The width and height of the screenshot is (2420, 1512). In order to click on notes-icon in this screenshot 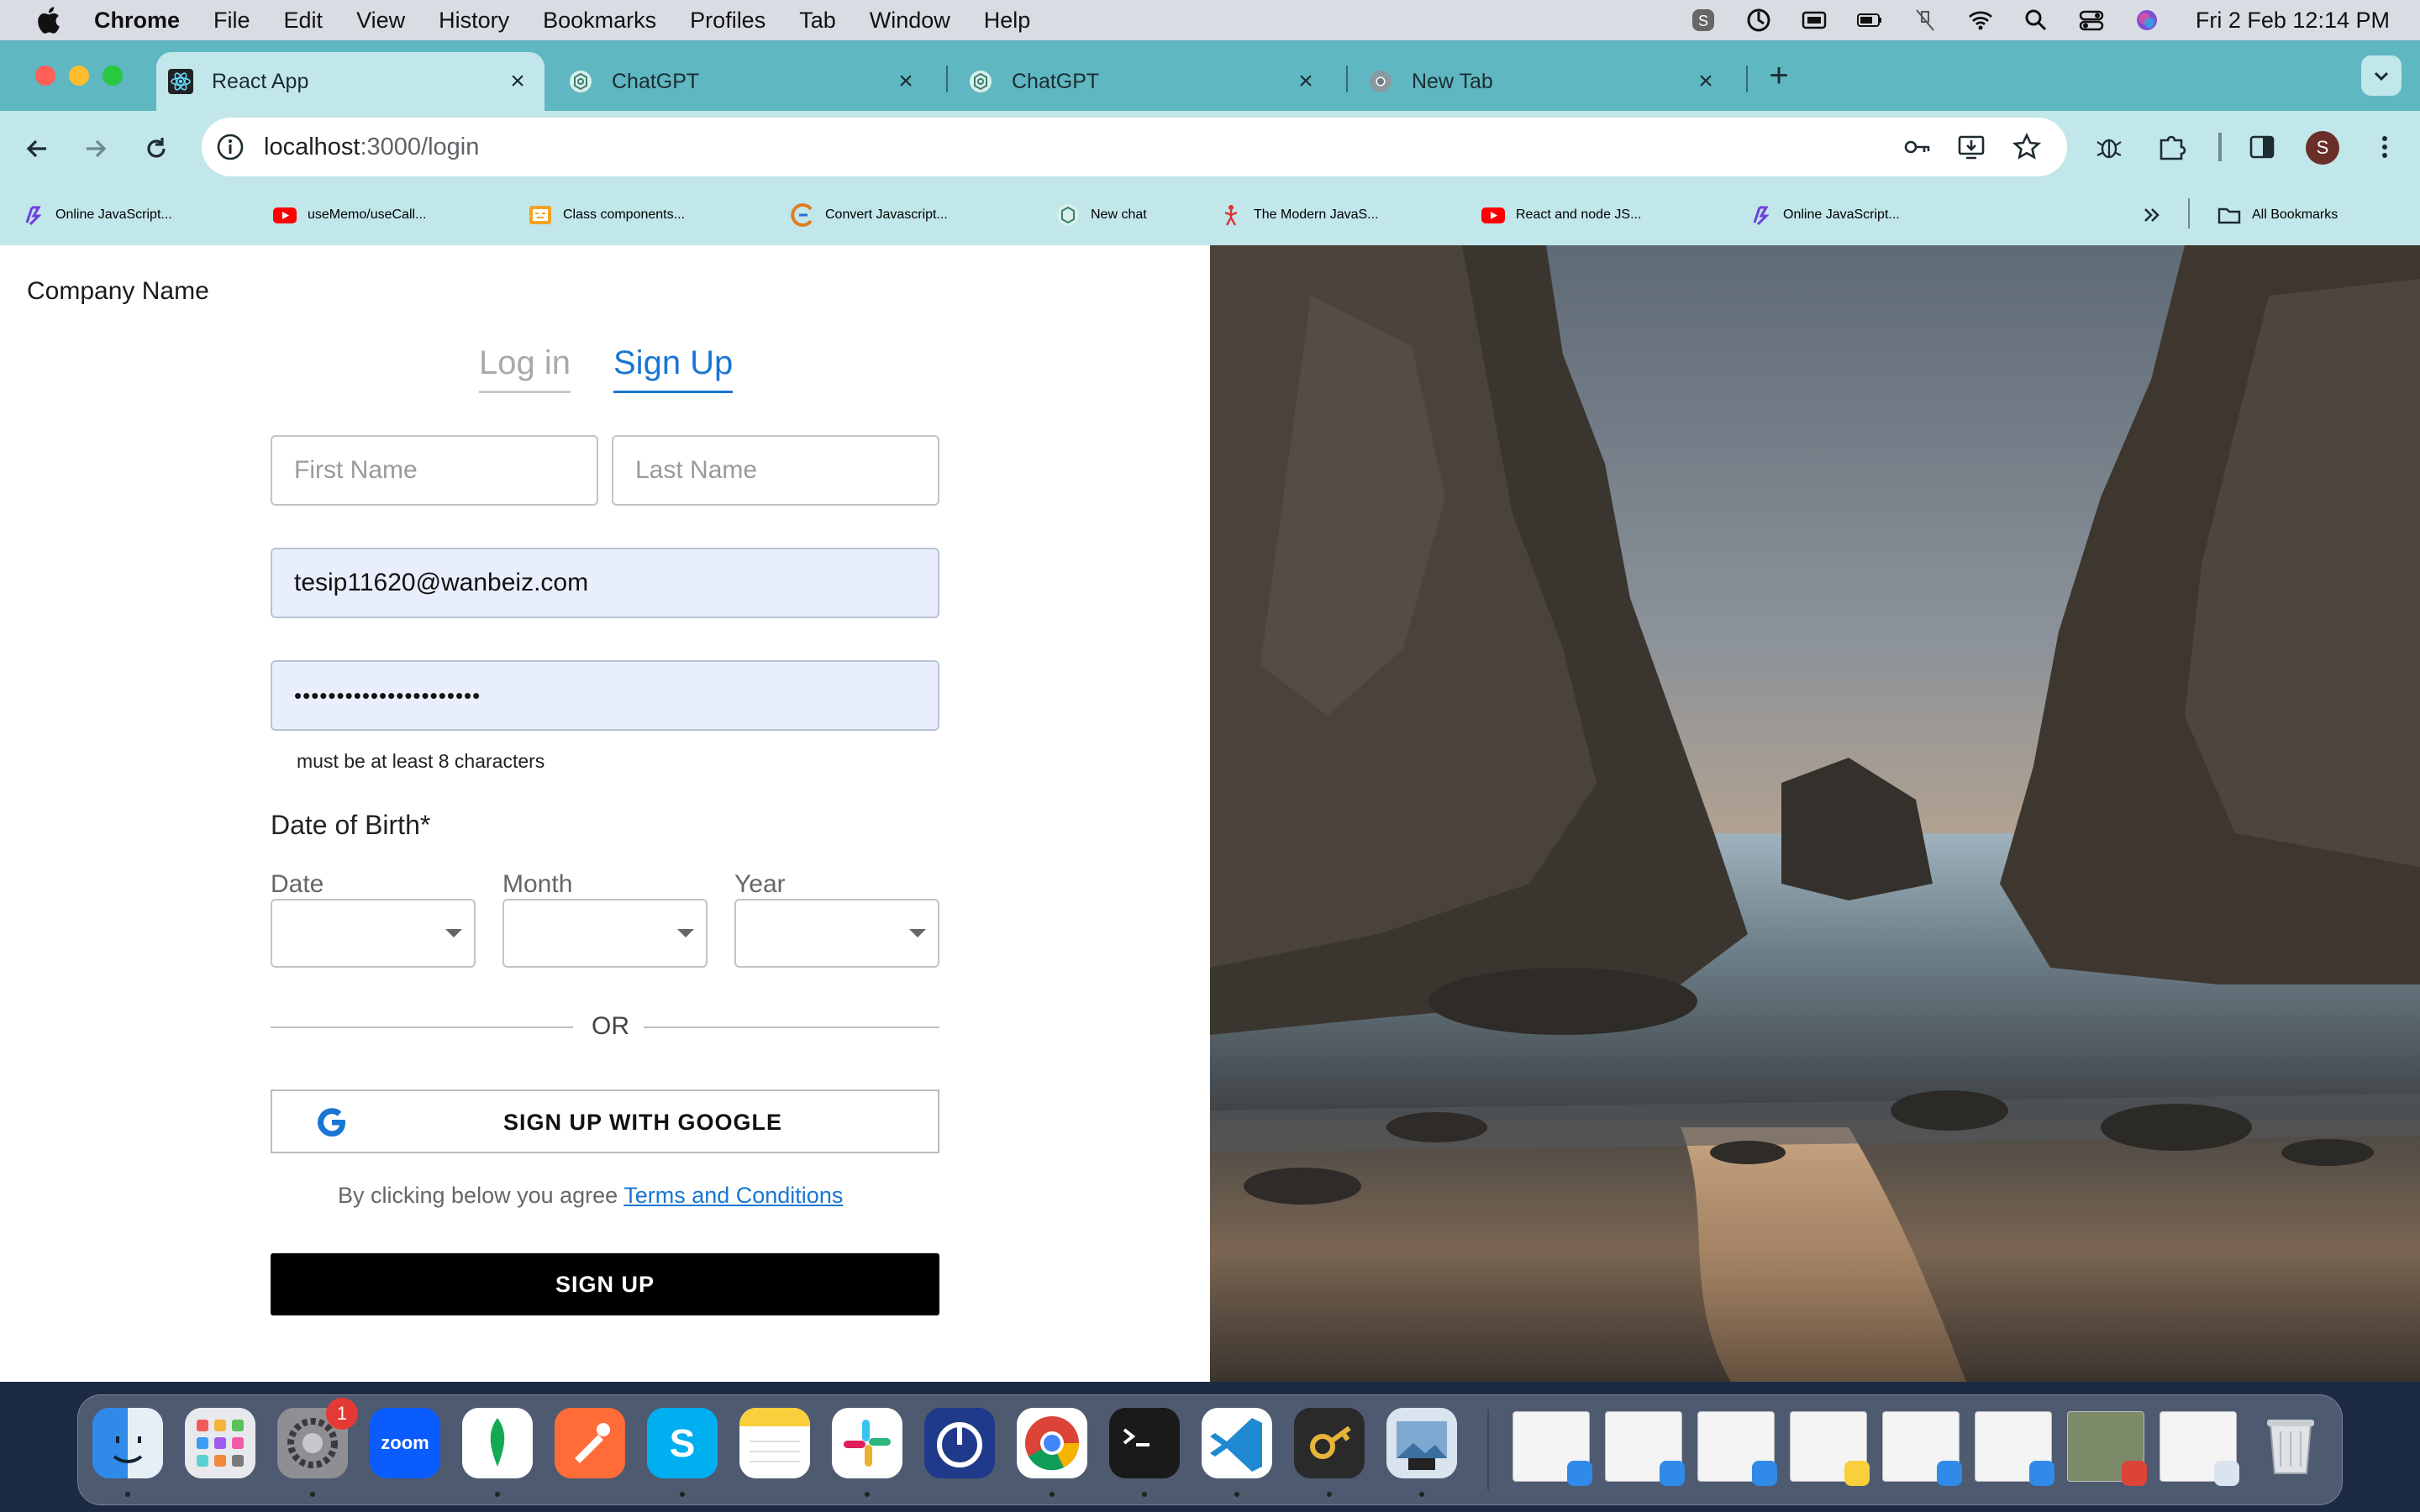, I will do `click(774, 1443)`.